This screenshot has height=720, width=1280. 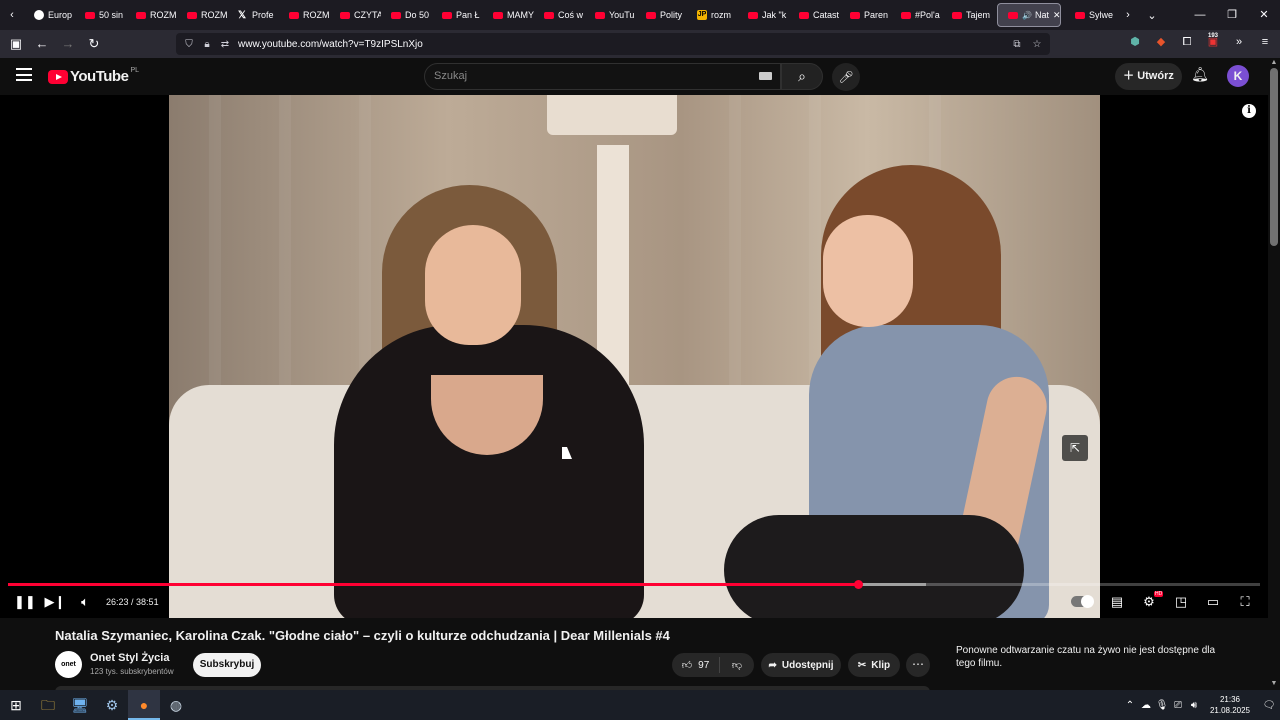 What do you see at coordinates (304, 15) in the screenshot?
I see `tab-5: ROZM` at bounding box center [304, 15].